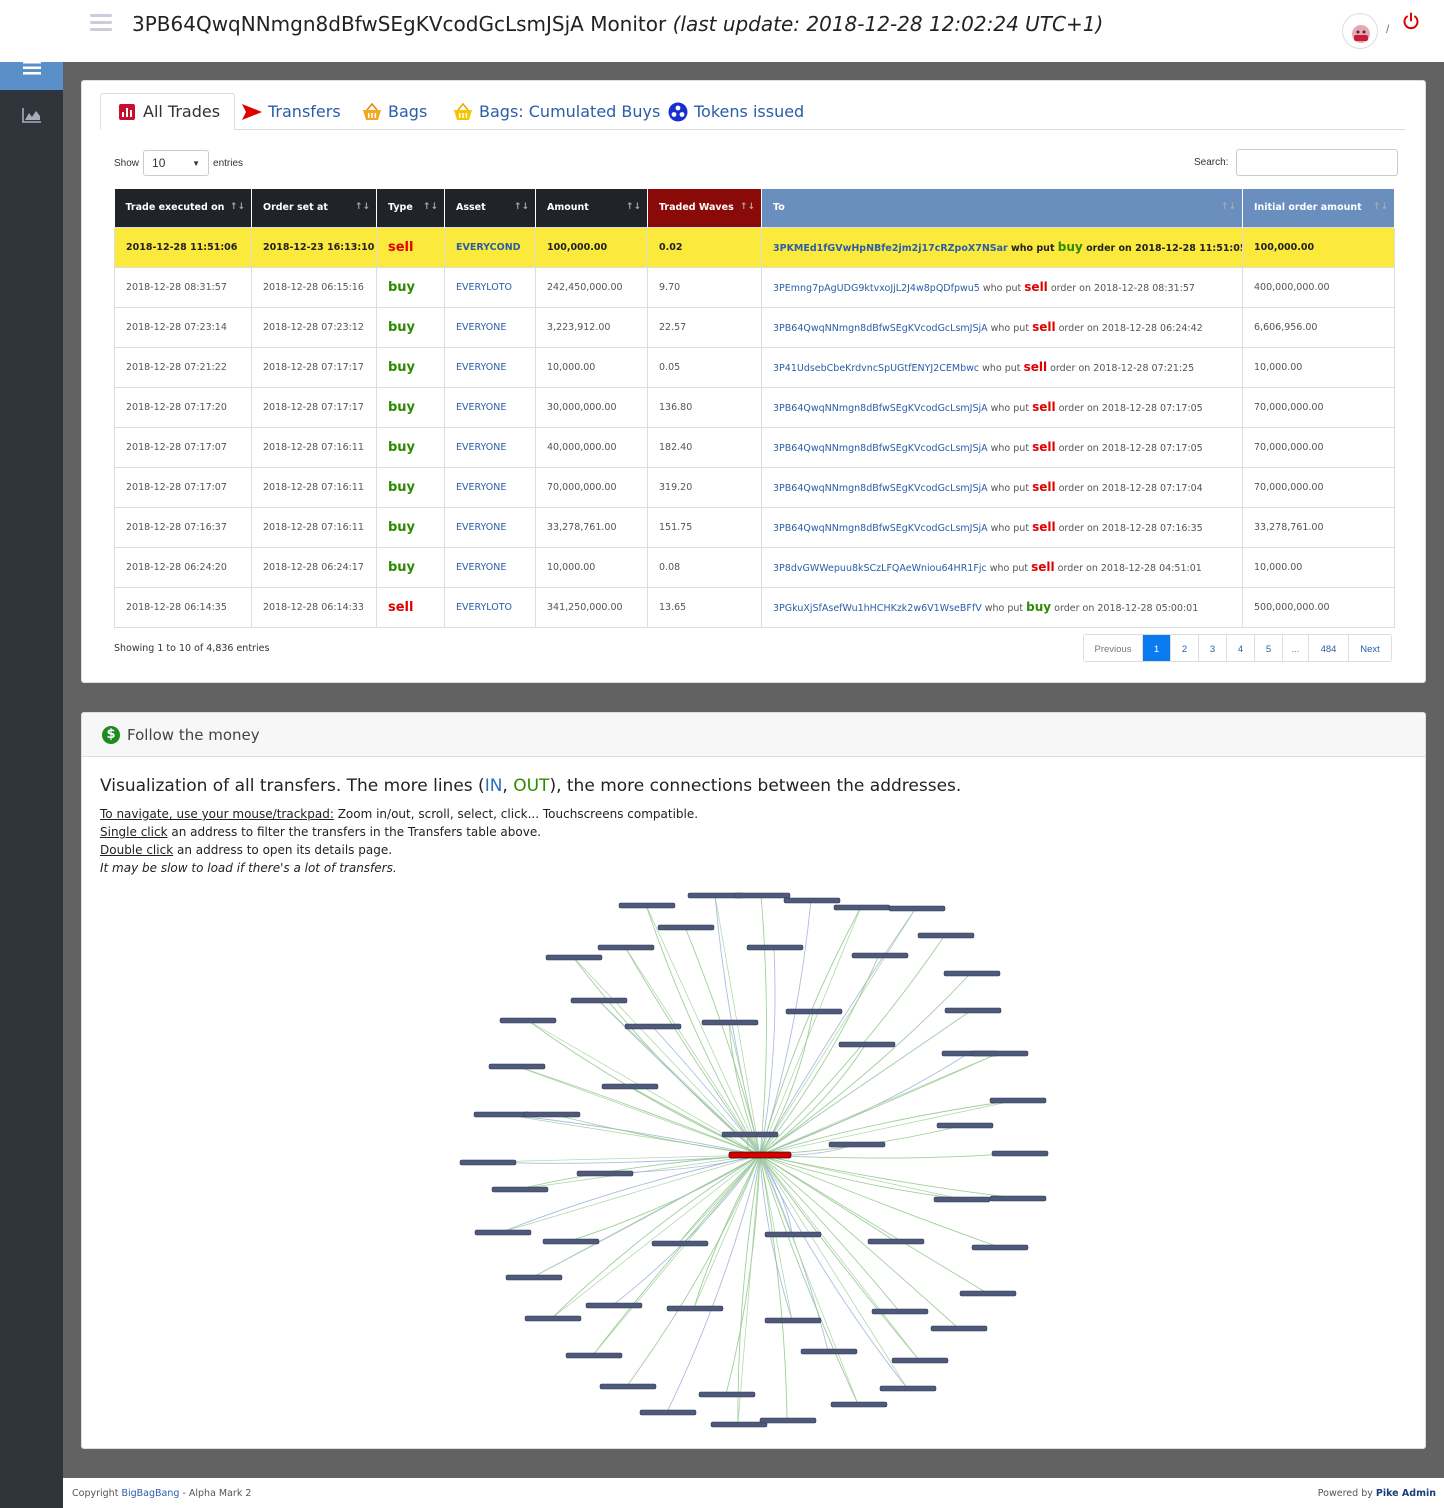 This screenshot has width=1444, height=1508. Describe the element at coordinates (314, 208) in the screenshot. I see `col-order-set-at: Order set at ↑↓` at that location.